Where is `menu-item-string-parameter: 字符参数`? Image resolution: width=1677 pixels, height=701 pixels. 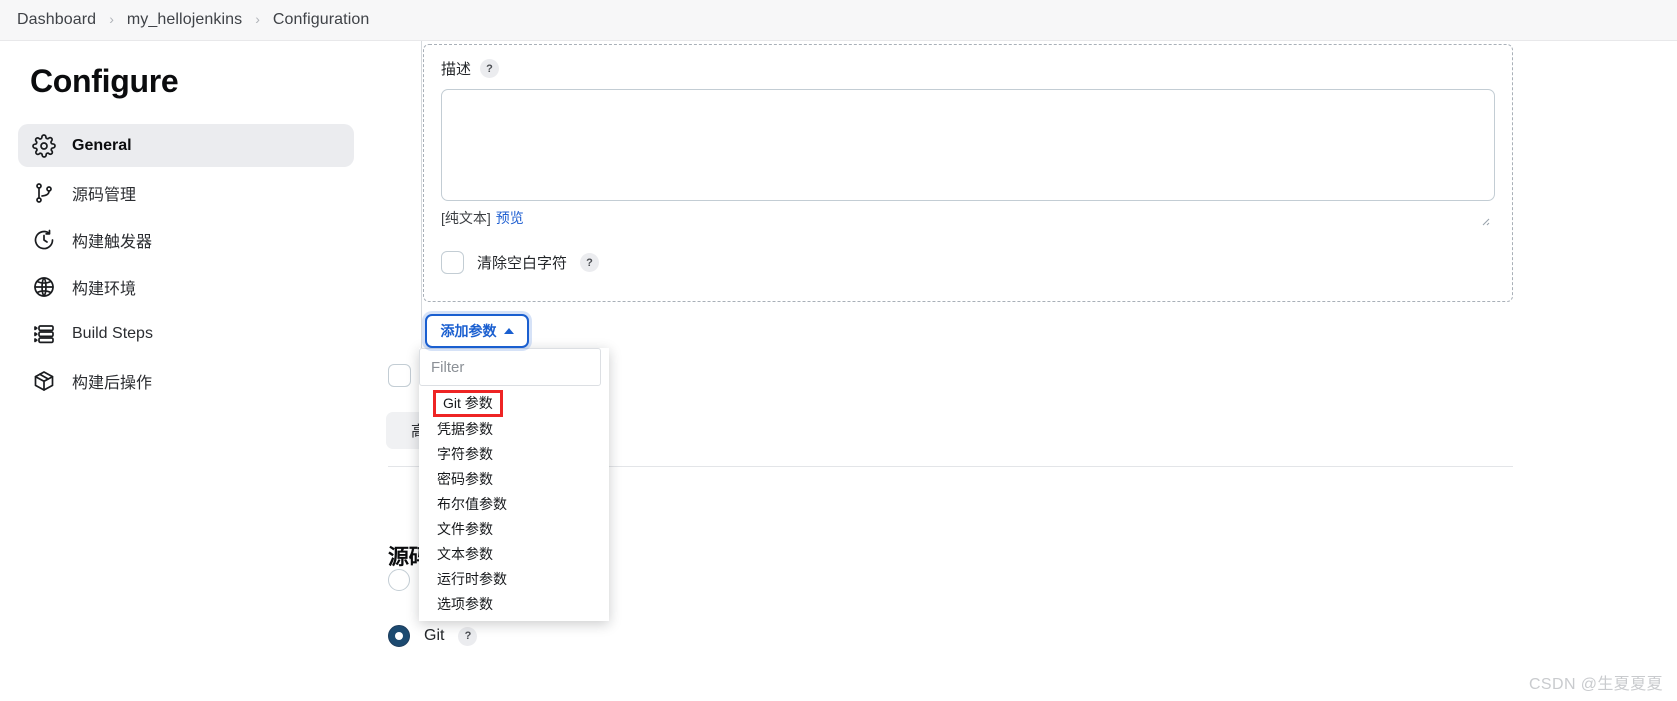
menu-item-string-parameter: 字符参数 is located at coordinates (523, 454).